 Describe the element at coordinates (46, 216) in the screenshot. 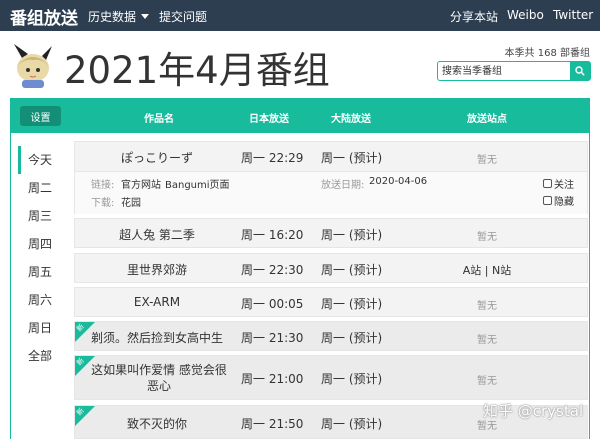

I see `day-wed: 周三` at that location.